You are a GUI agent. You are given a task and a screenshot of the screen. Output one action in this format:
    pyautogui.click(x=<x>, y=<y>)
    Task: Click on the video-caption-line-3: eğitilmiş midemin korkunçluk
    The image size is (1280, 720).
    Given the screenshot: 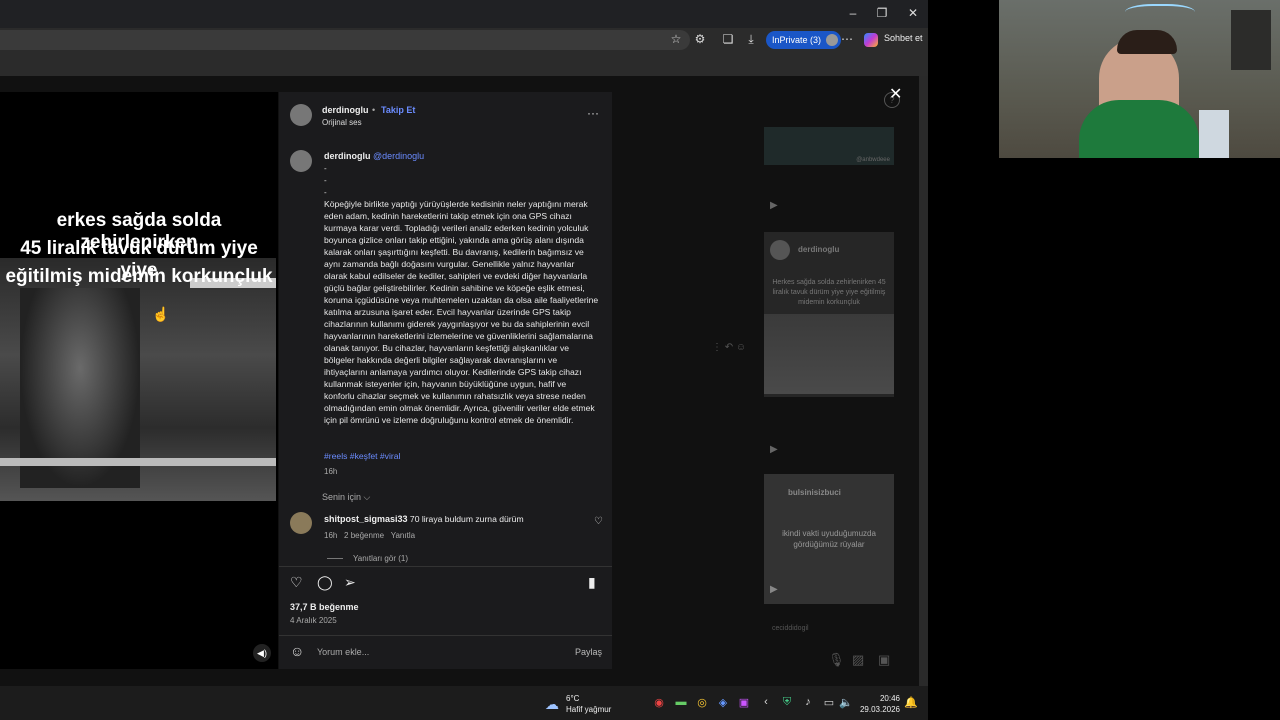 What is the action you would take?
    pyautogui.click(x=139, y=276)
    